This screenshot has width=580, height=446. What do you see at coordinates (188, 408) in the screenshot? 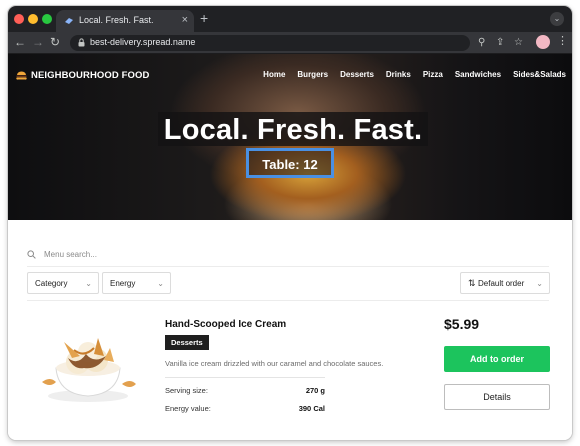
I see `spec-label: Energy value:` at bounding box center [188, 408].